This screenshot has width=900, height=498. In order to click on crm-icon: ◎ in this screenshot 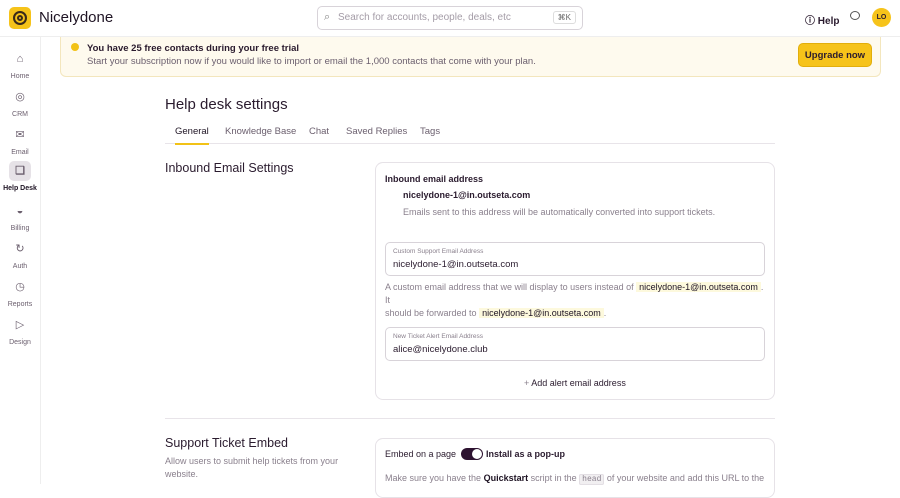, I will do `click(20, 97)`.